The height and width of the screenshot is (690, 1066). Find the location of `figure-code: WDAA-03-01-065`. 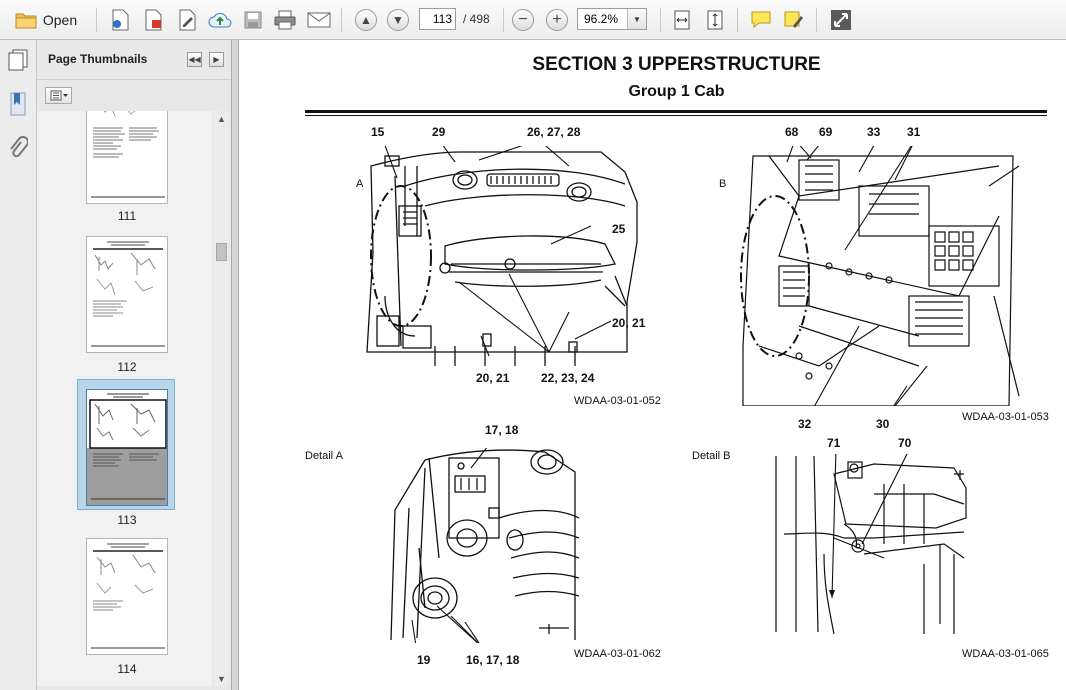

figure-code: WDAA-03-01-065 is located at coordinates (1005, 654).